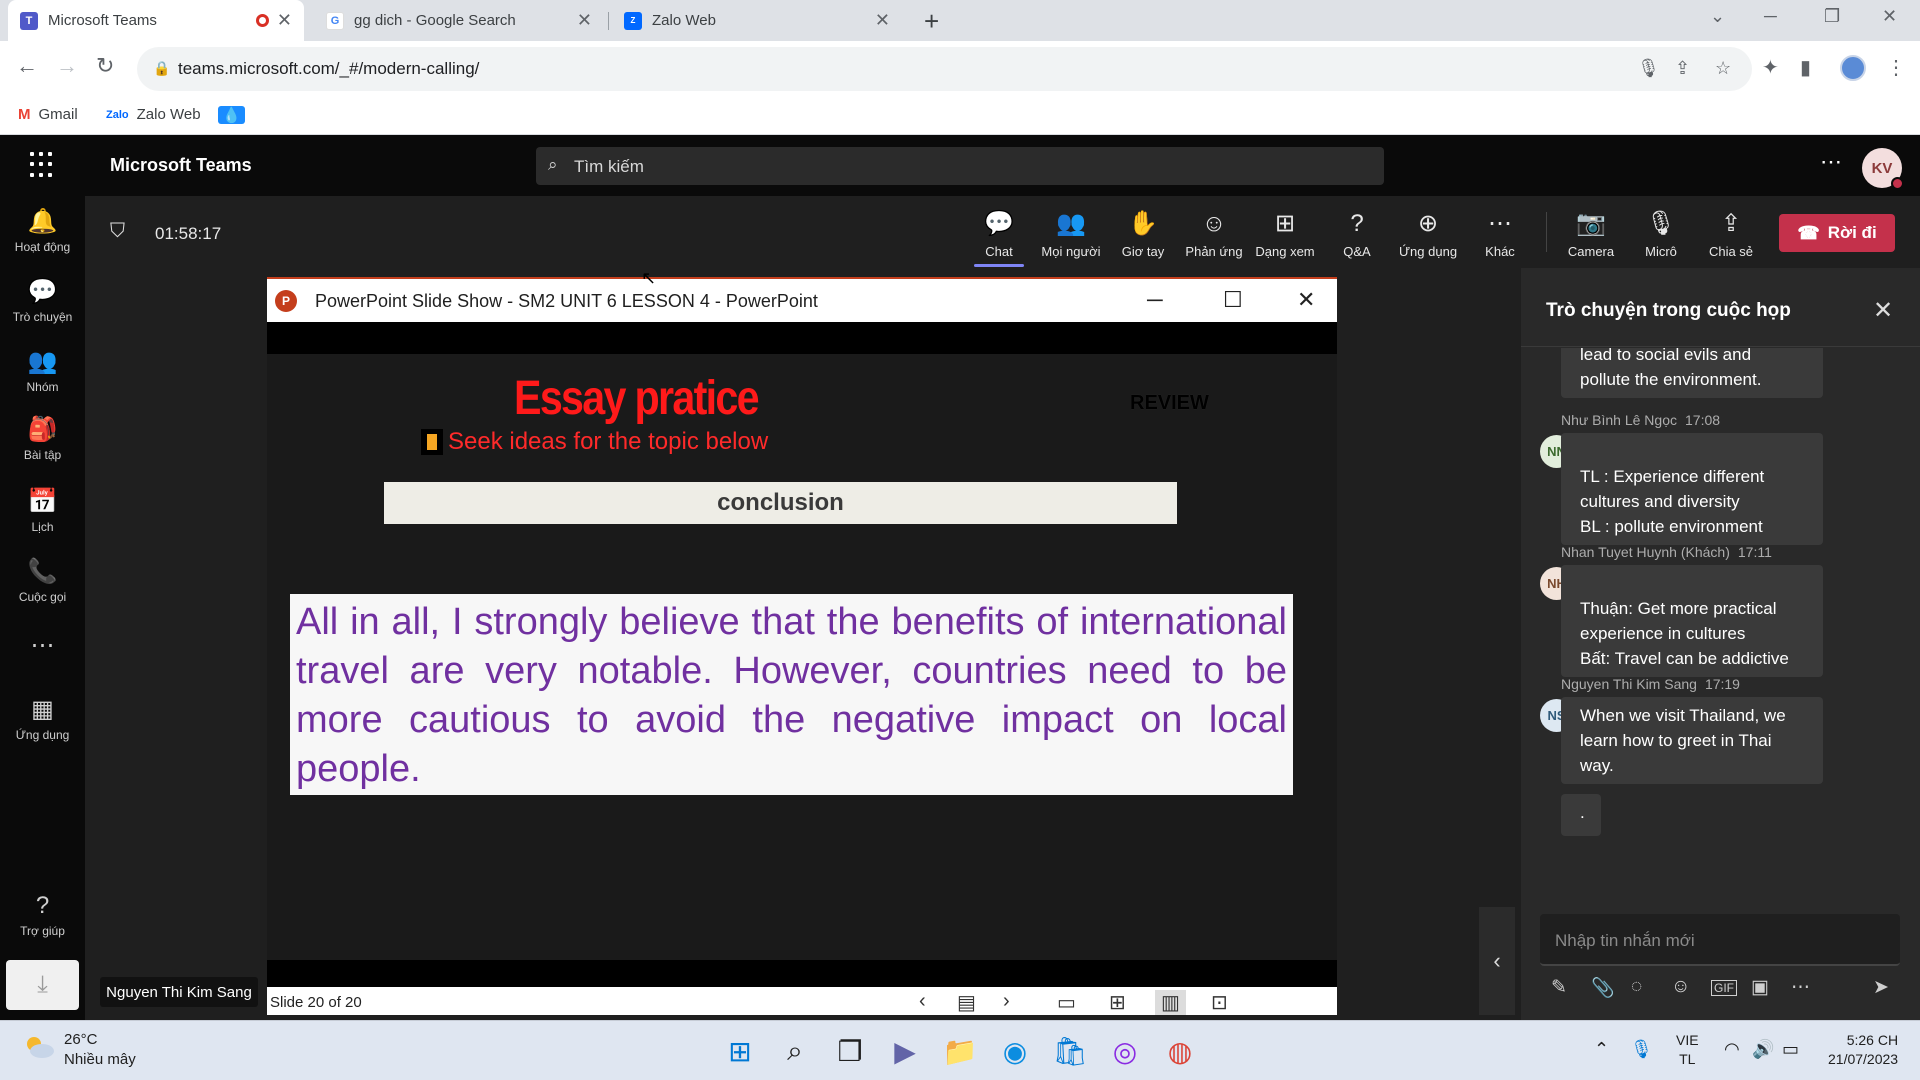 The height and width of the screenshot is (1080, 1920). I want to click on format-icon: ✎, so click(1559, 987).